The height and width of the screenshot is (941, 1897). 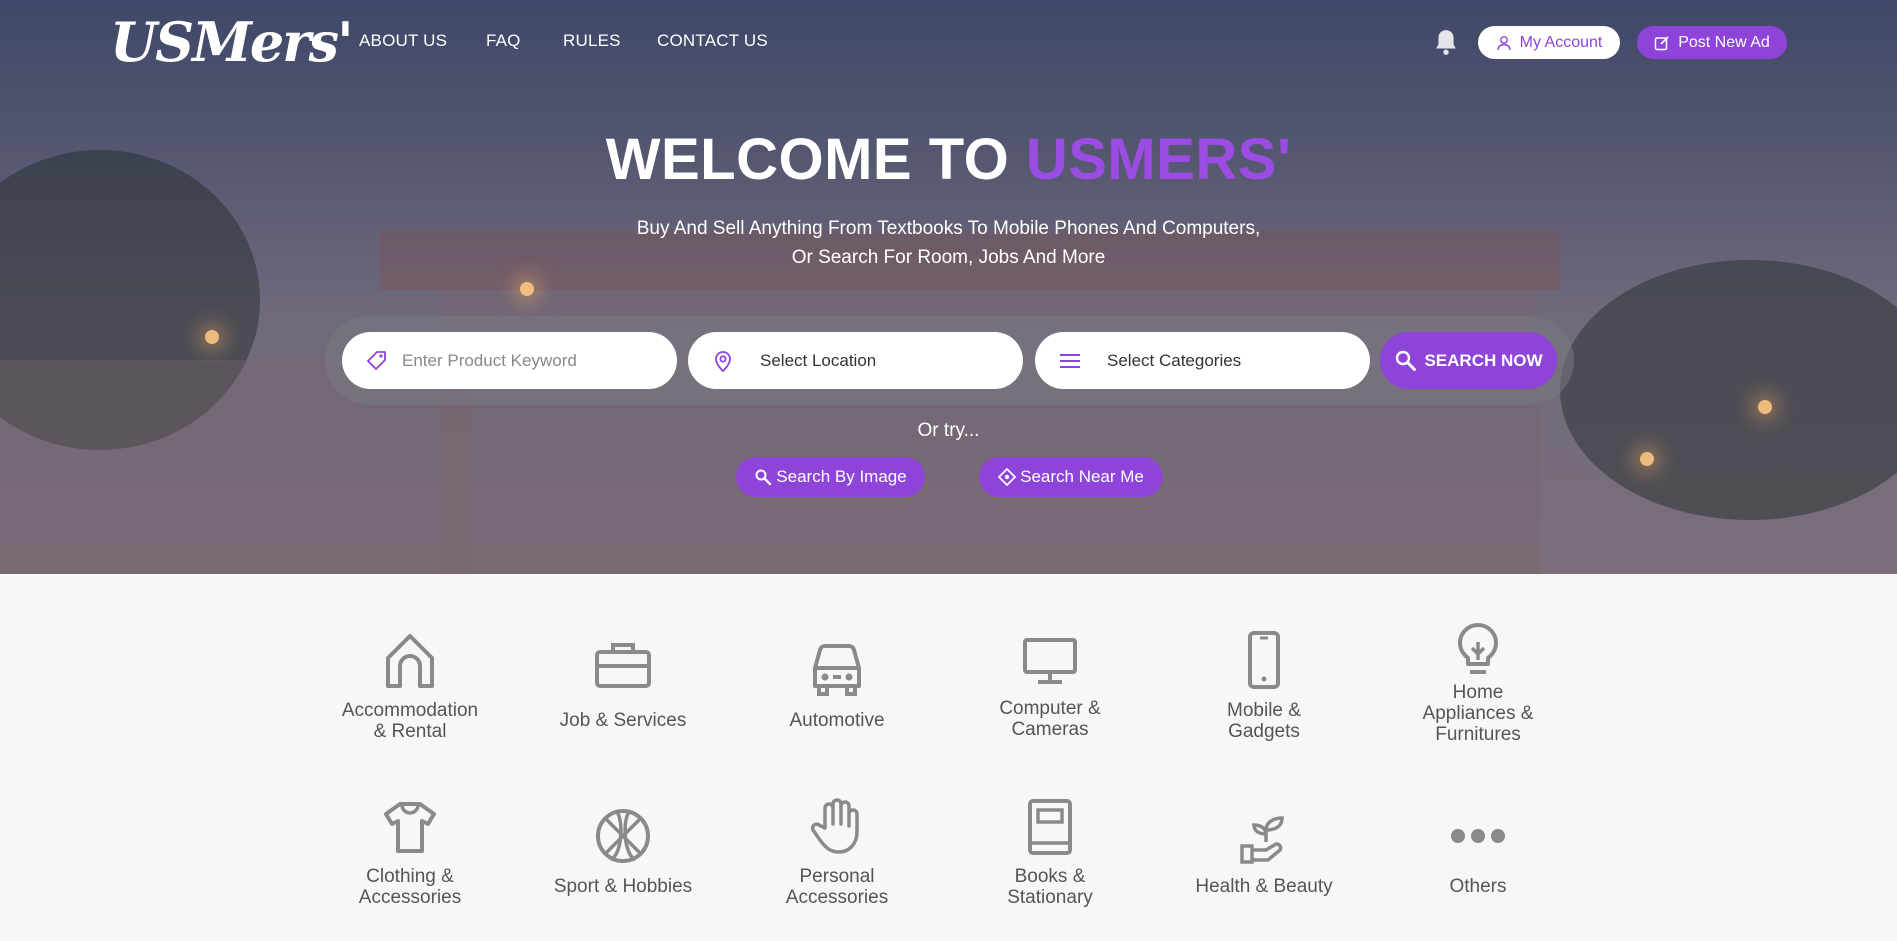 I want to click on category-label-line: Personal, so click(x=837, y=876).